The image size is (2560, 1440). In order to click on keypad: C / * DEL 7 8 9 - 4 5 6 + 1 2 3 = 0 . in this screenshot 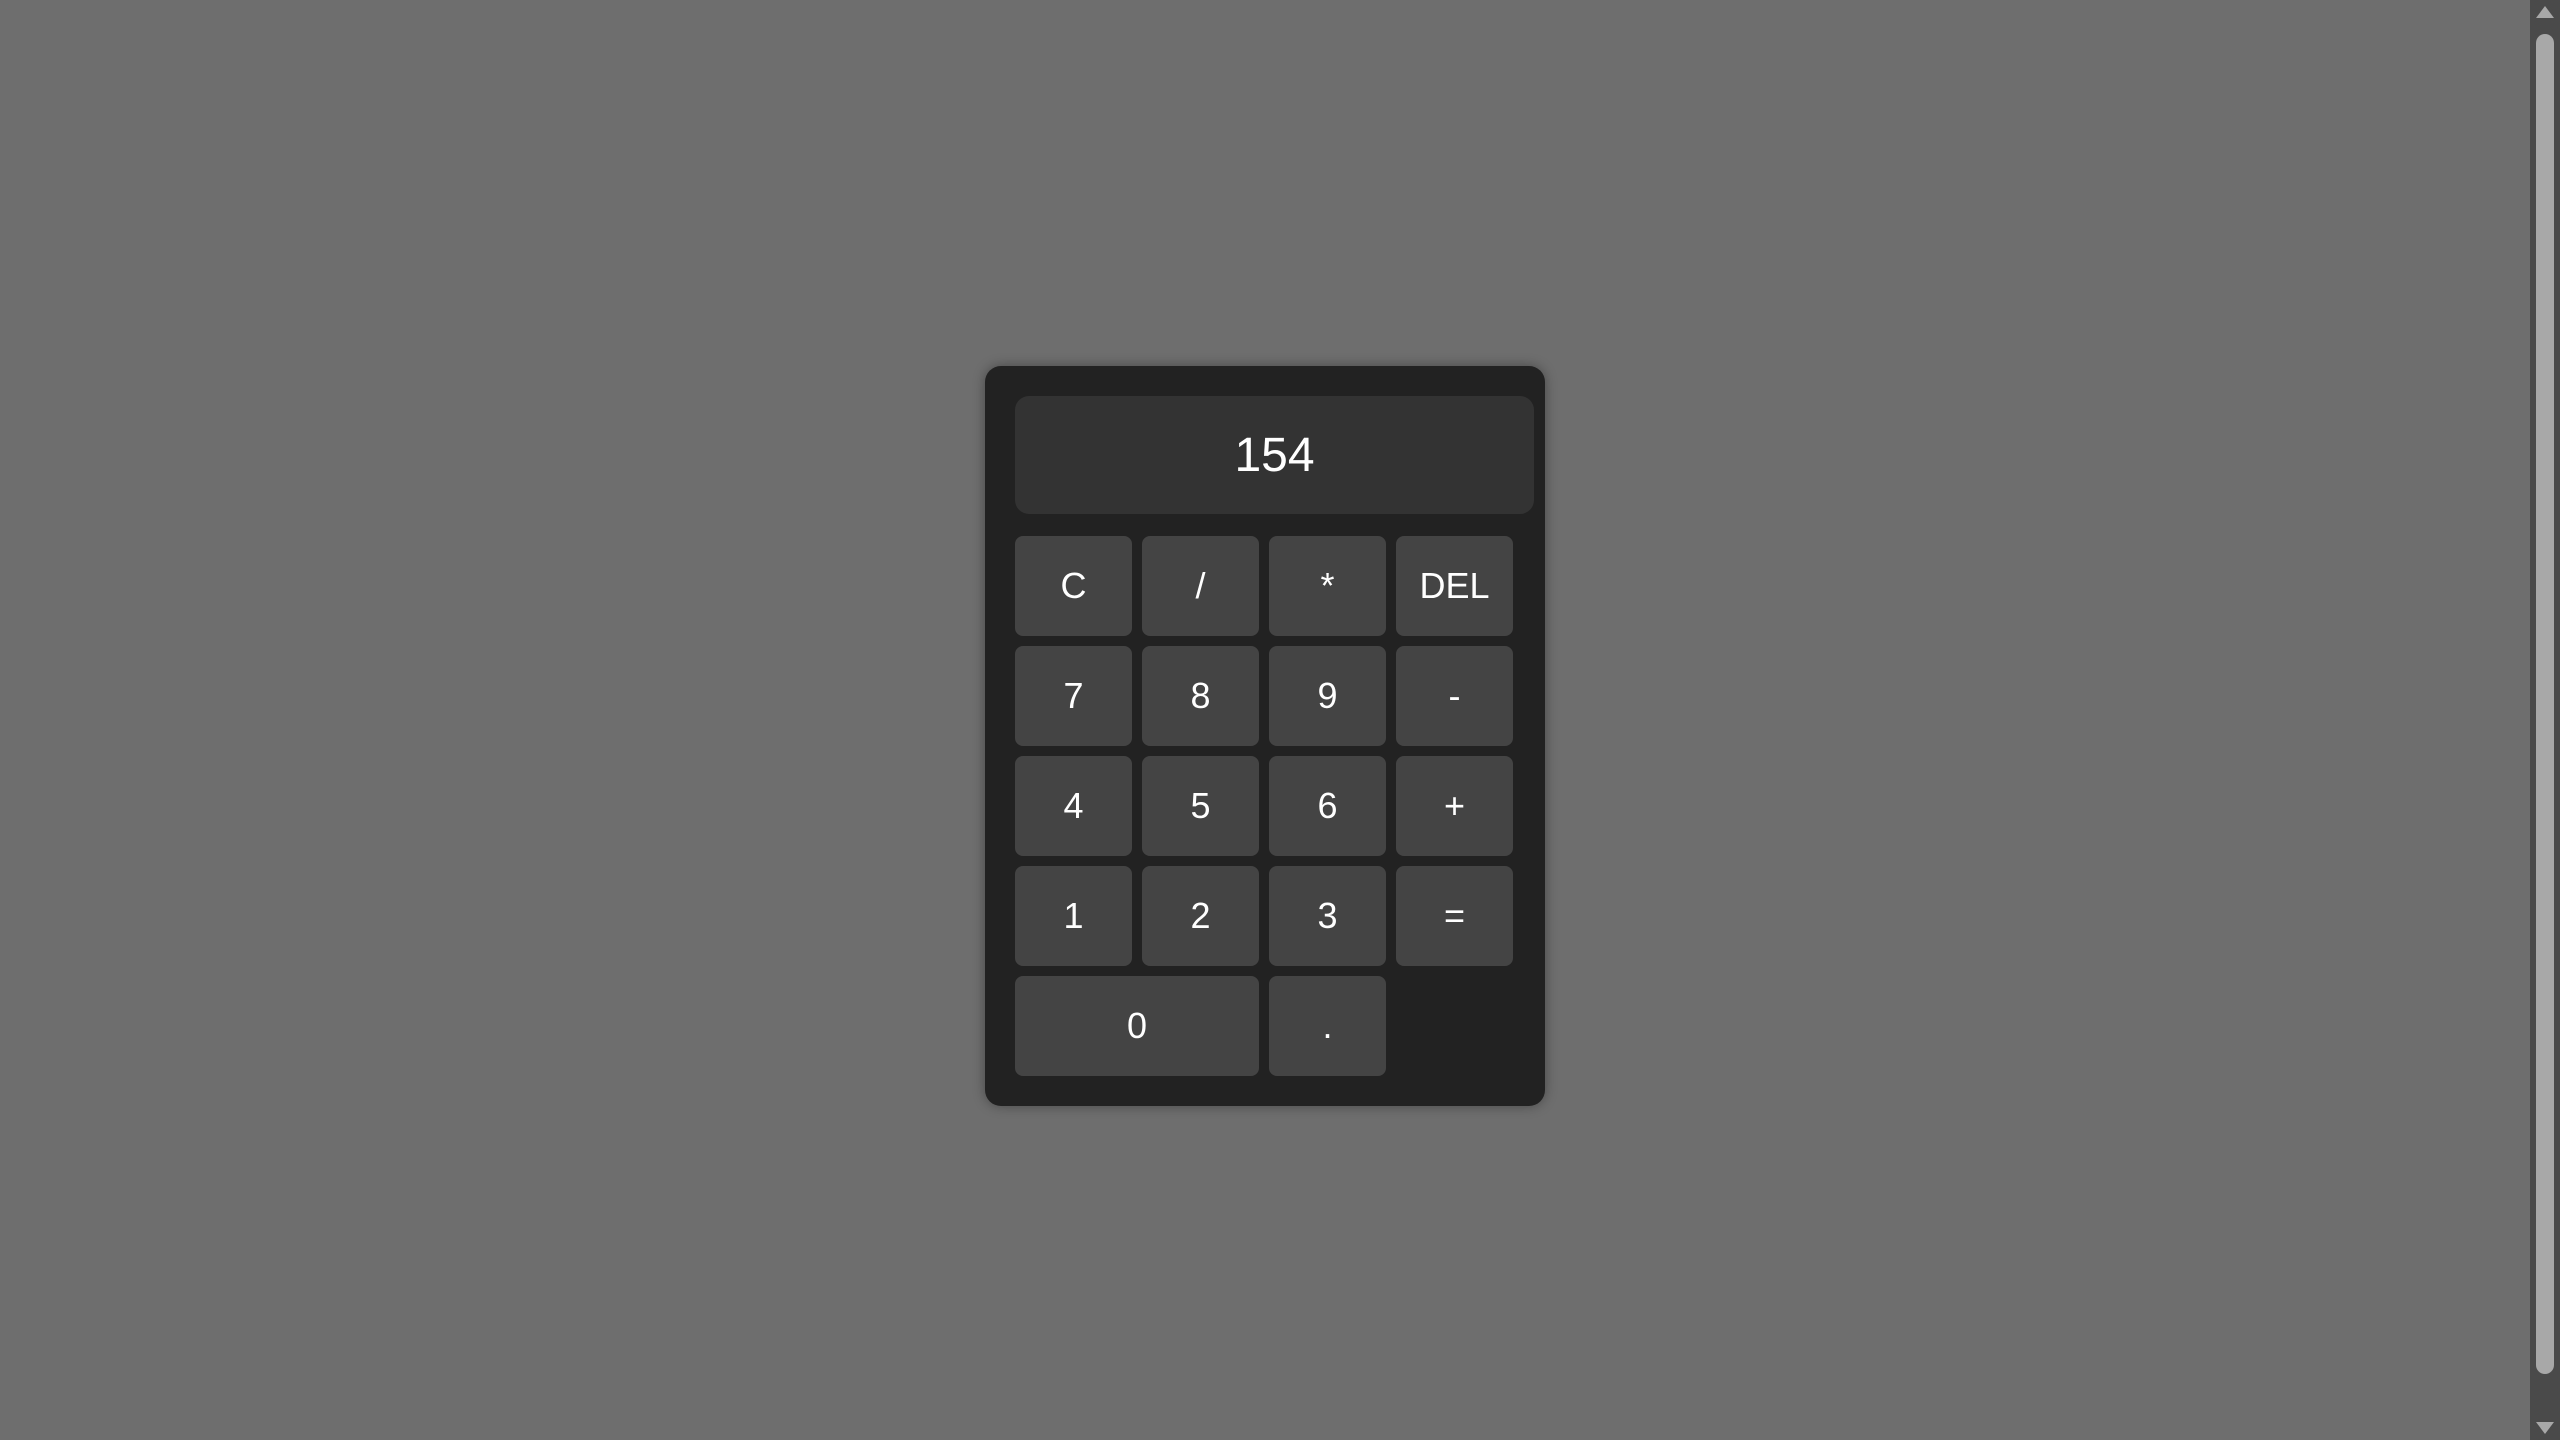, I will do `click(1264, 806)`.